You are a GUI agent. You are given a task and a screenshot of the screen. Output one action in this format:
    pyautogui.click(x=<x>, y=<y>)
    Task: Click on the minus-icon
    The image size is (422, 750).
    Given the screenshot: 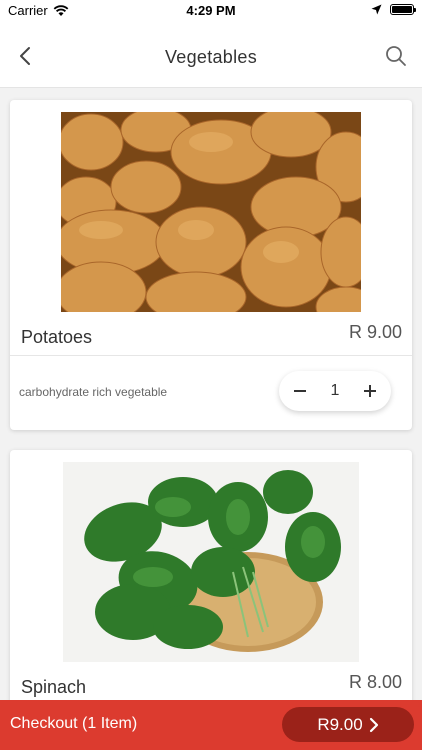 What is the action you would take?
    pyautogui.click(x=300, y=391)
    